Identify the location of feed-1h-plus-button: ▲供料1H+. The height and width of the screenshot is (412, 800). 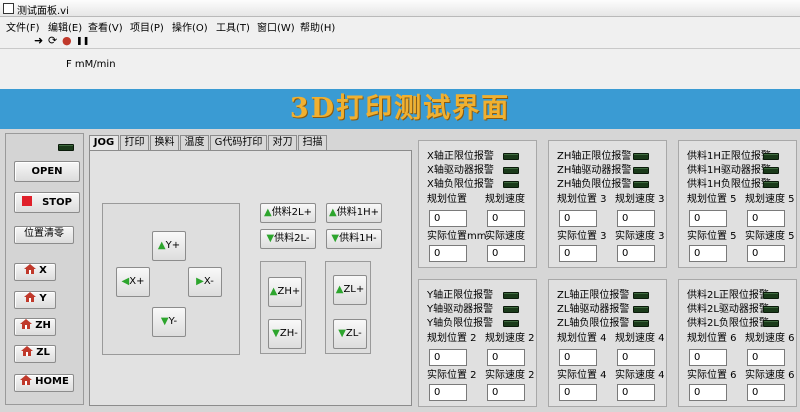
(354, 213).